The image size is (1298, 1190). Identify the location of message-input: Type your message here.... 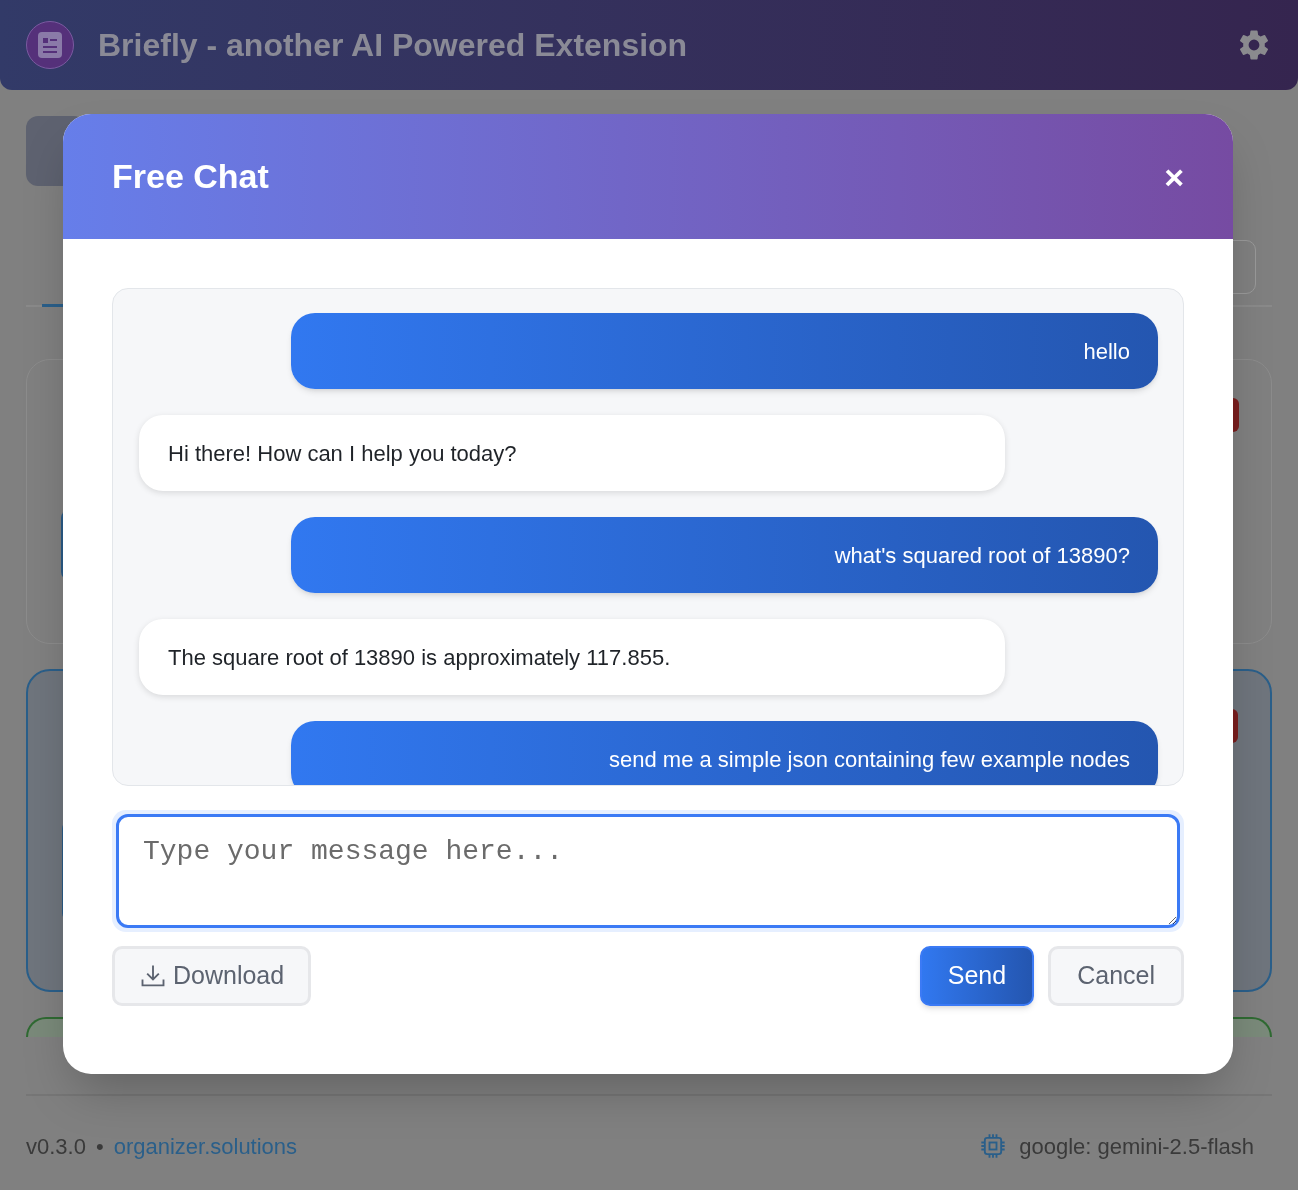
(648, 871).